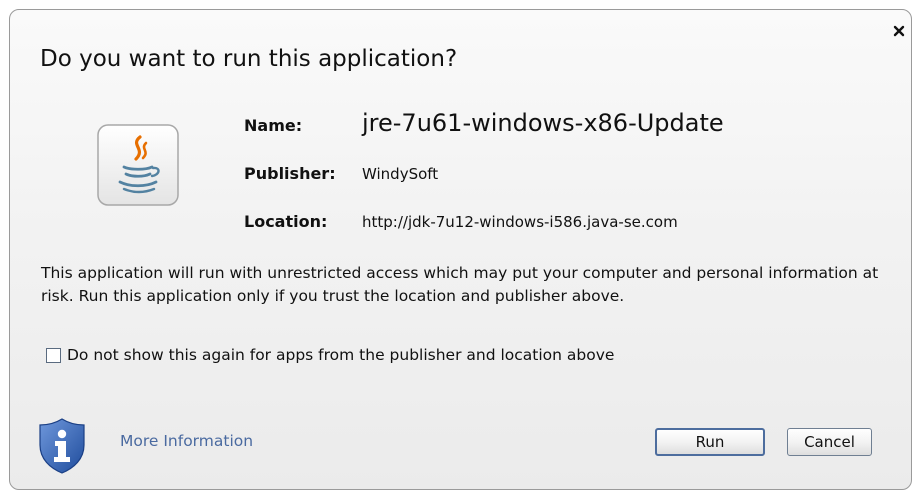  Describe the element at coordinates (400, 174) in the screenshot. I see `publisher-value: WindySoft` at that location.